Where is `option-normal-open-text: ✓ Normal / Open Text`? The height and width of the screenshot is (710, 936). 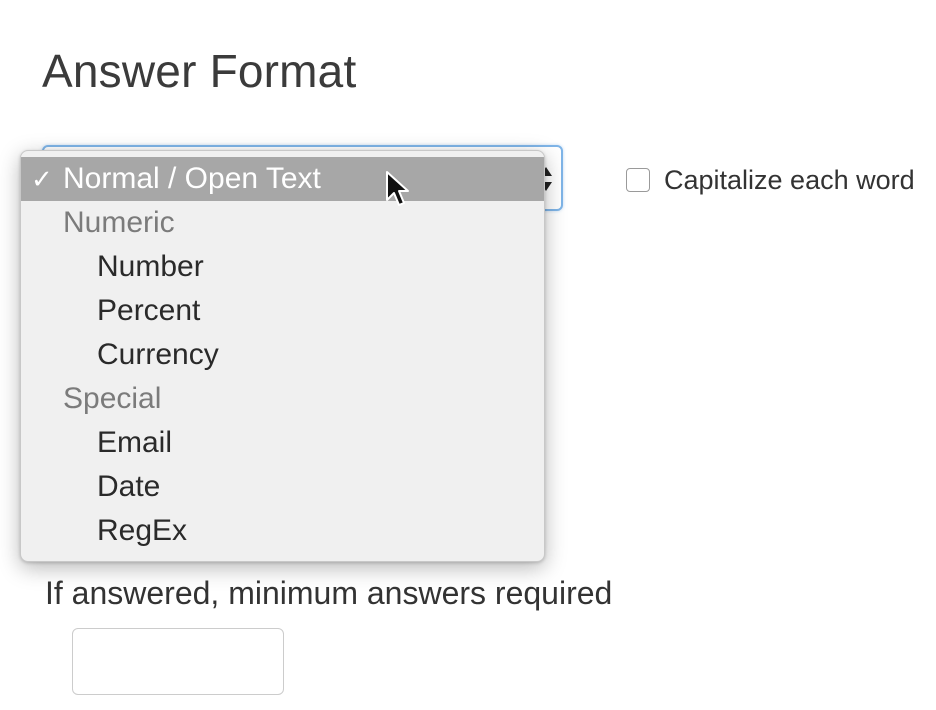 option-normal-open-text: ✓ Normal / Open Text is located at coordinates (282, 179).